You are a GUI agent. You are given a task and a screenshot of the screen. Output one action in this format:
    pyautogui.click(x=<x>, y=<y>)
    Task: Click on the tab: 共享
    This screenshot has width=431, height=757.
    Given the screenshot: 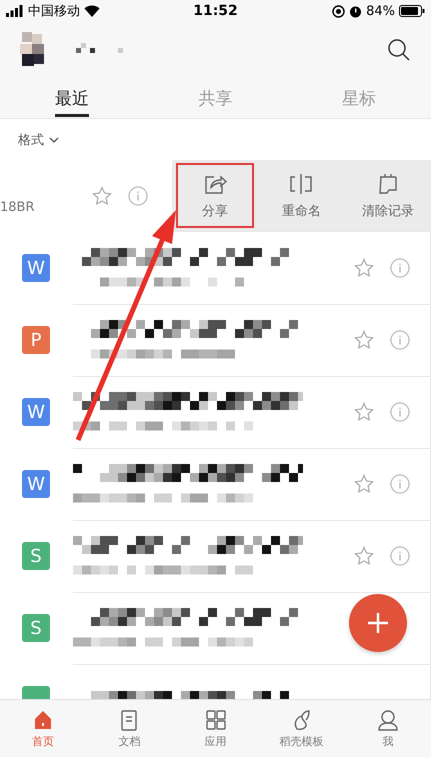 What is the action you would take?
    pyautogui.click(x=216, y=98)
    